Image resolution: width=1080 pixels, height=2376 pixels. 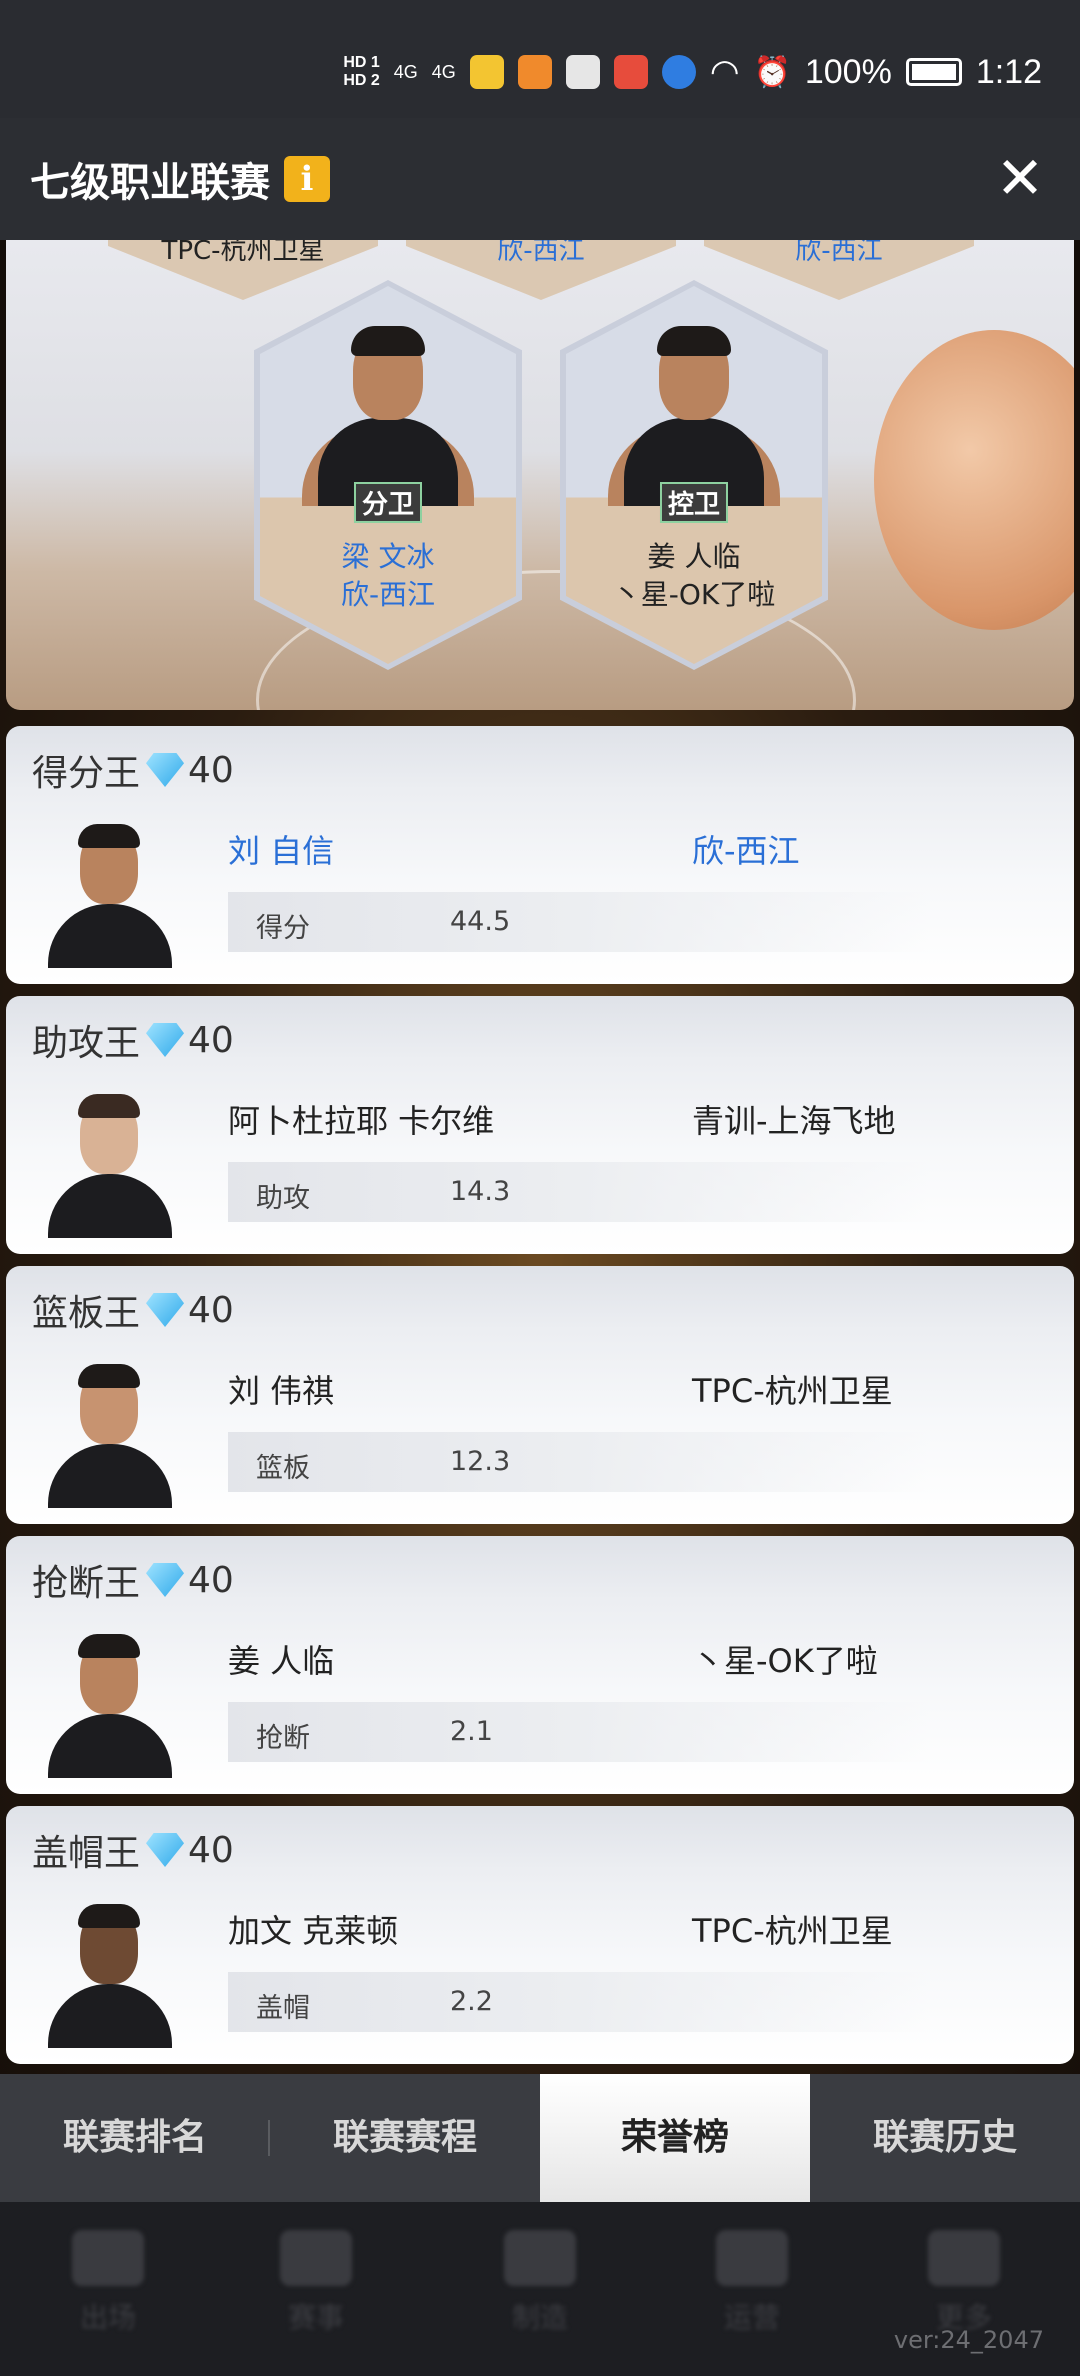 I want to click on award-title: 盖帽王 40, so click(x=133, y=1850).